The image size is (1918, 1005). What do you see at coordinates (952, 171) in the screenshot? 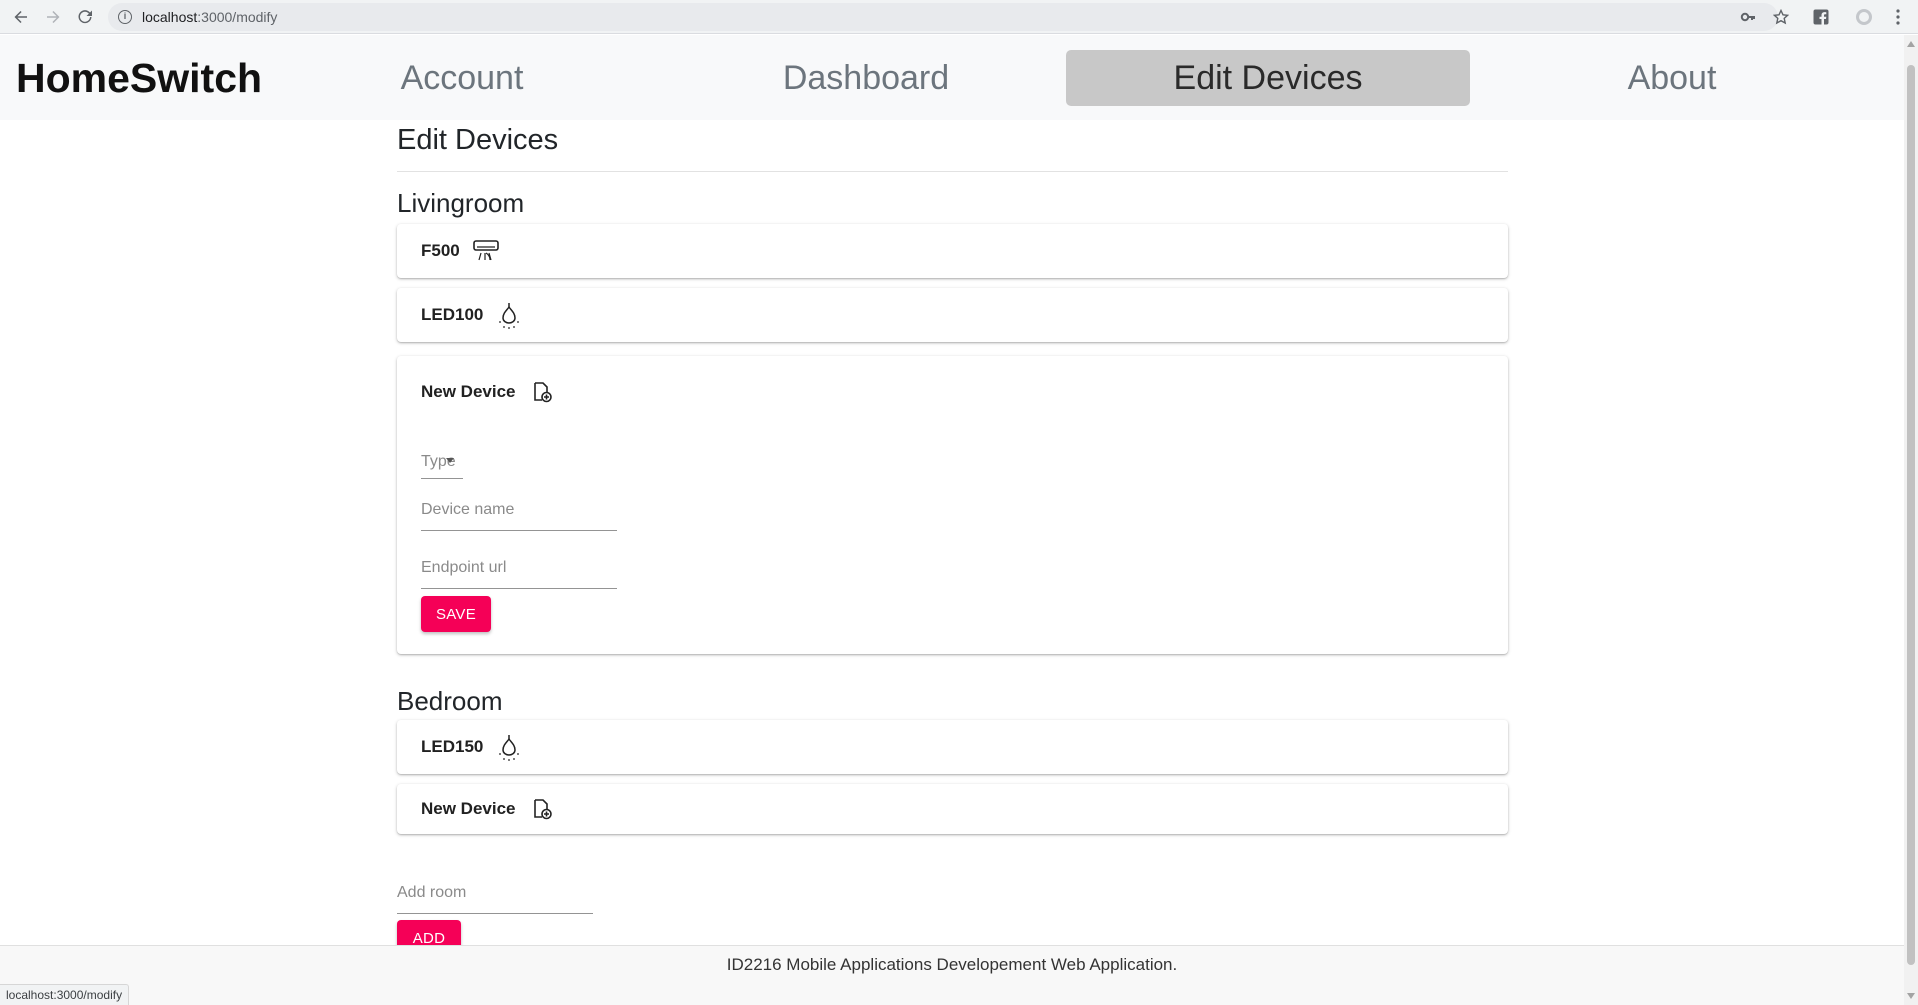
I see `title-divider` at bounding box center [952, 171].